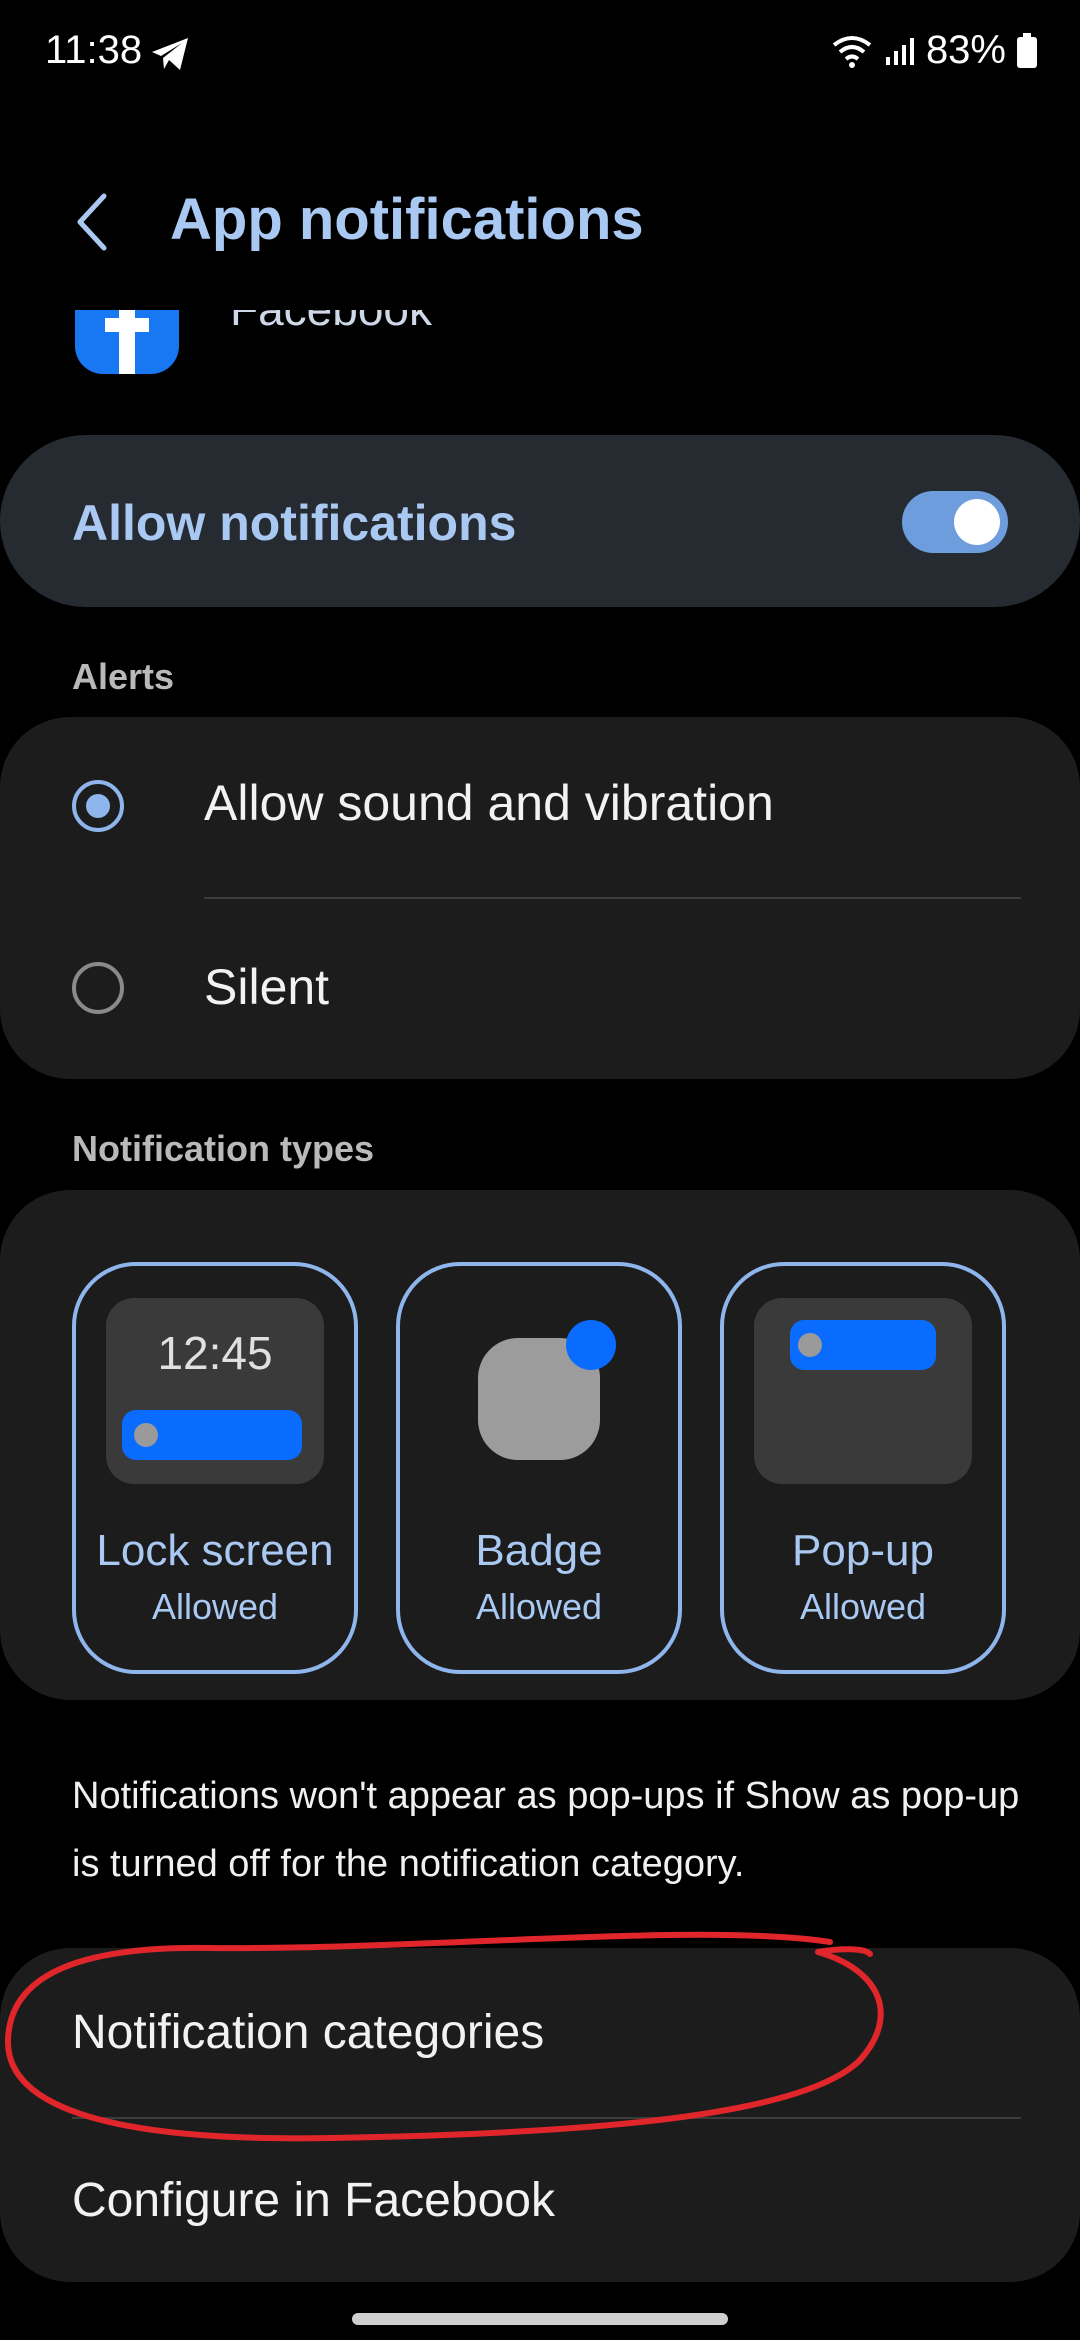  What do you see at coordinates (313, 2200) in the screenshot?
I see `configure-in-facebook-item: Configure in Facebook` at bounding box center [313, 2200].